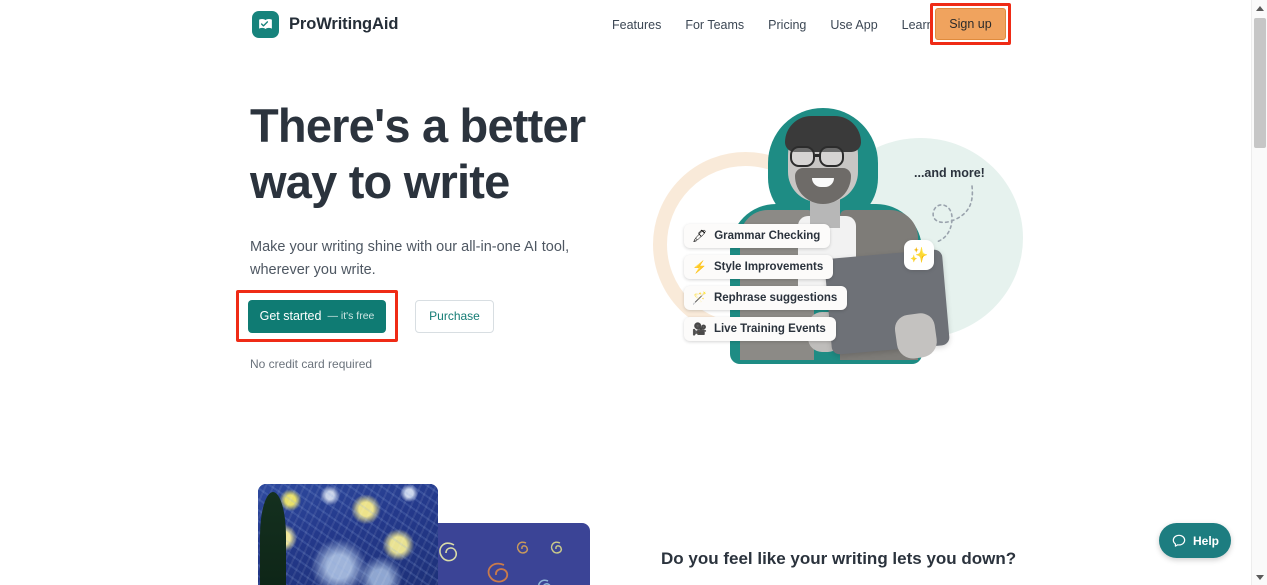 The height and width of the screenshot is (585, 1267). Describe the element at coordinates (949, 173) in the screenshot. I see `and-more-label: ...and more!` at that location.